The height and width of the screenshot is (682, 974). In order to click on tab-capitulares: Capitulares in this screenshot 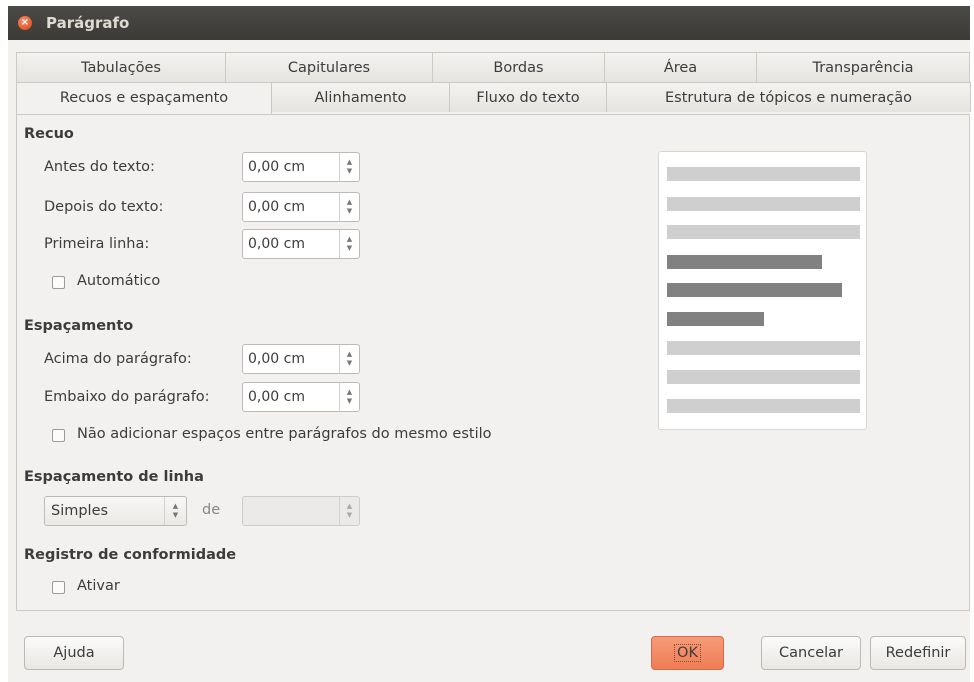, I will do `click(329, 67)`.